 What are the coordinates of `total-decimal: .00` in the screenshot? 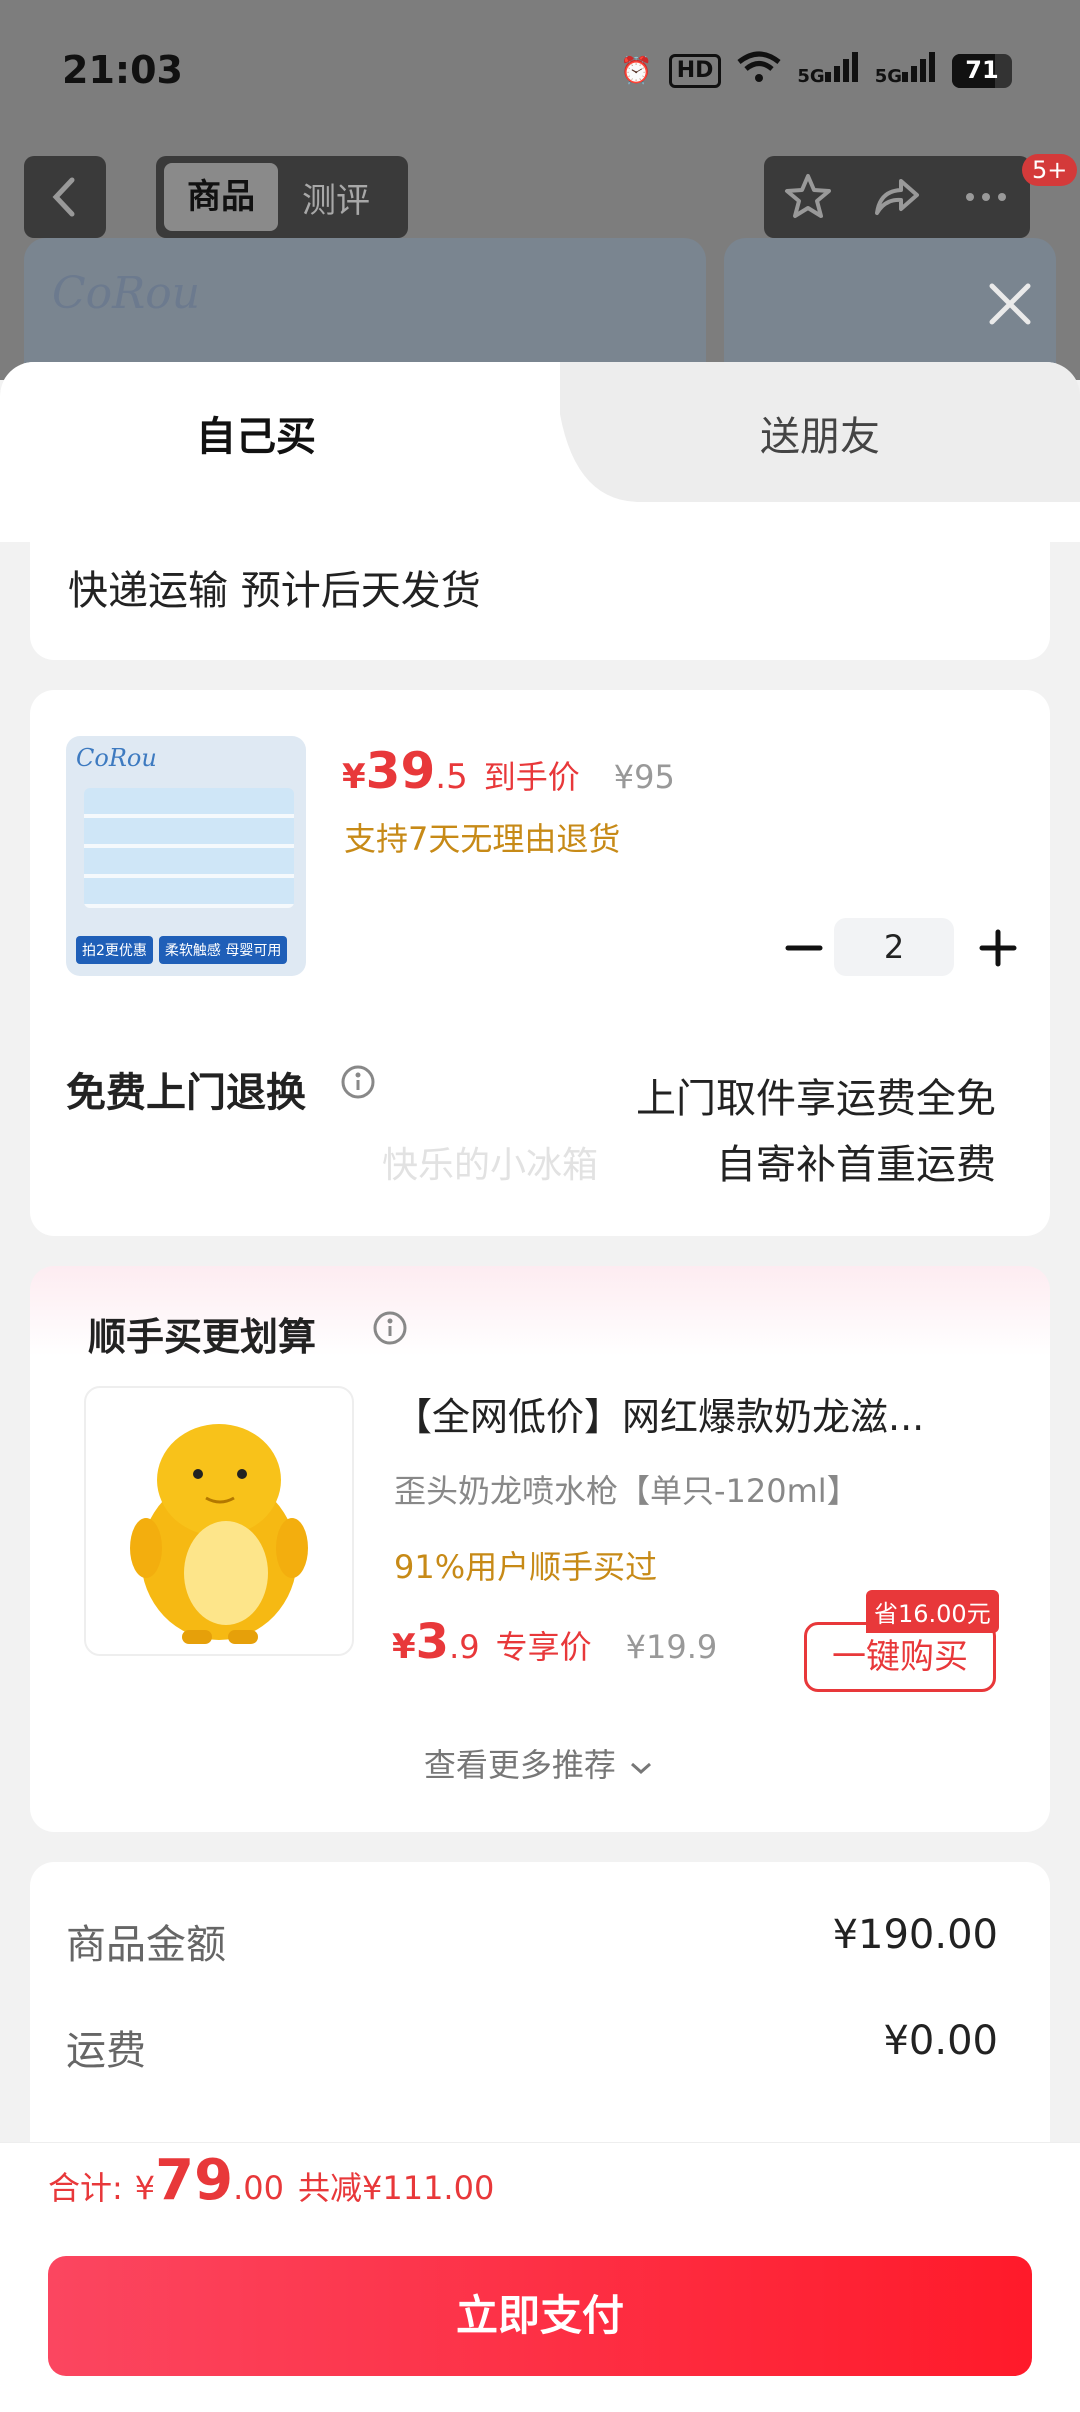 It's located at (258, 2188).